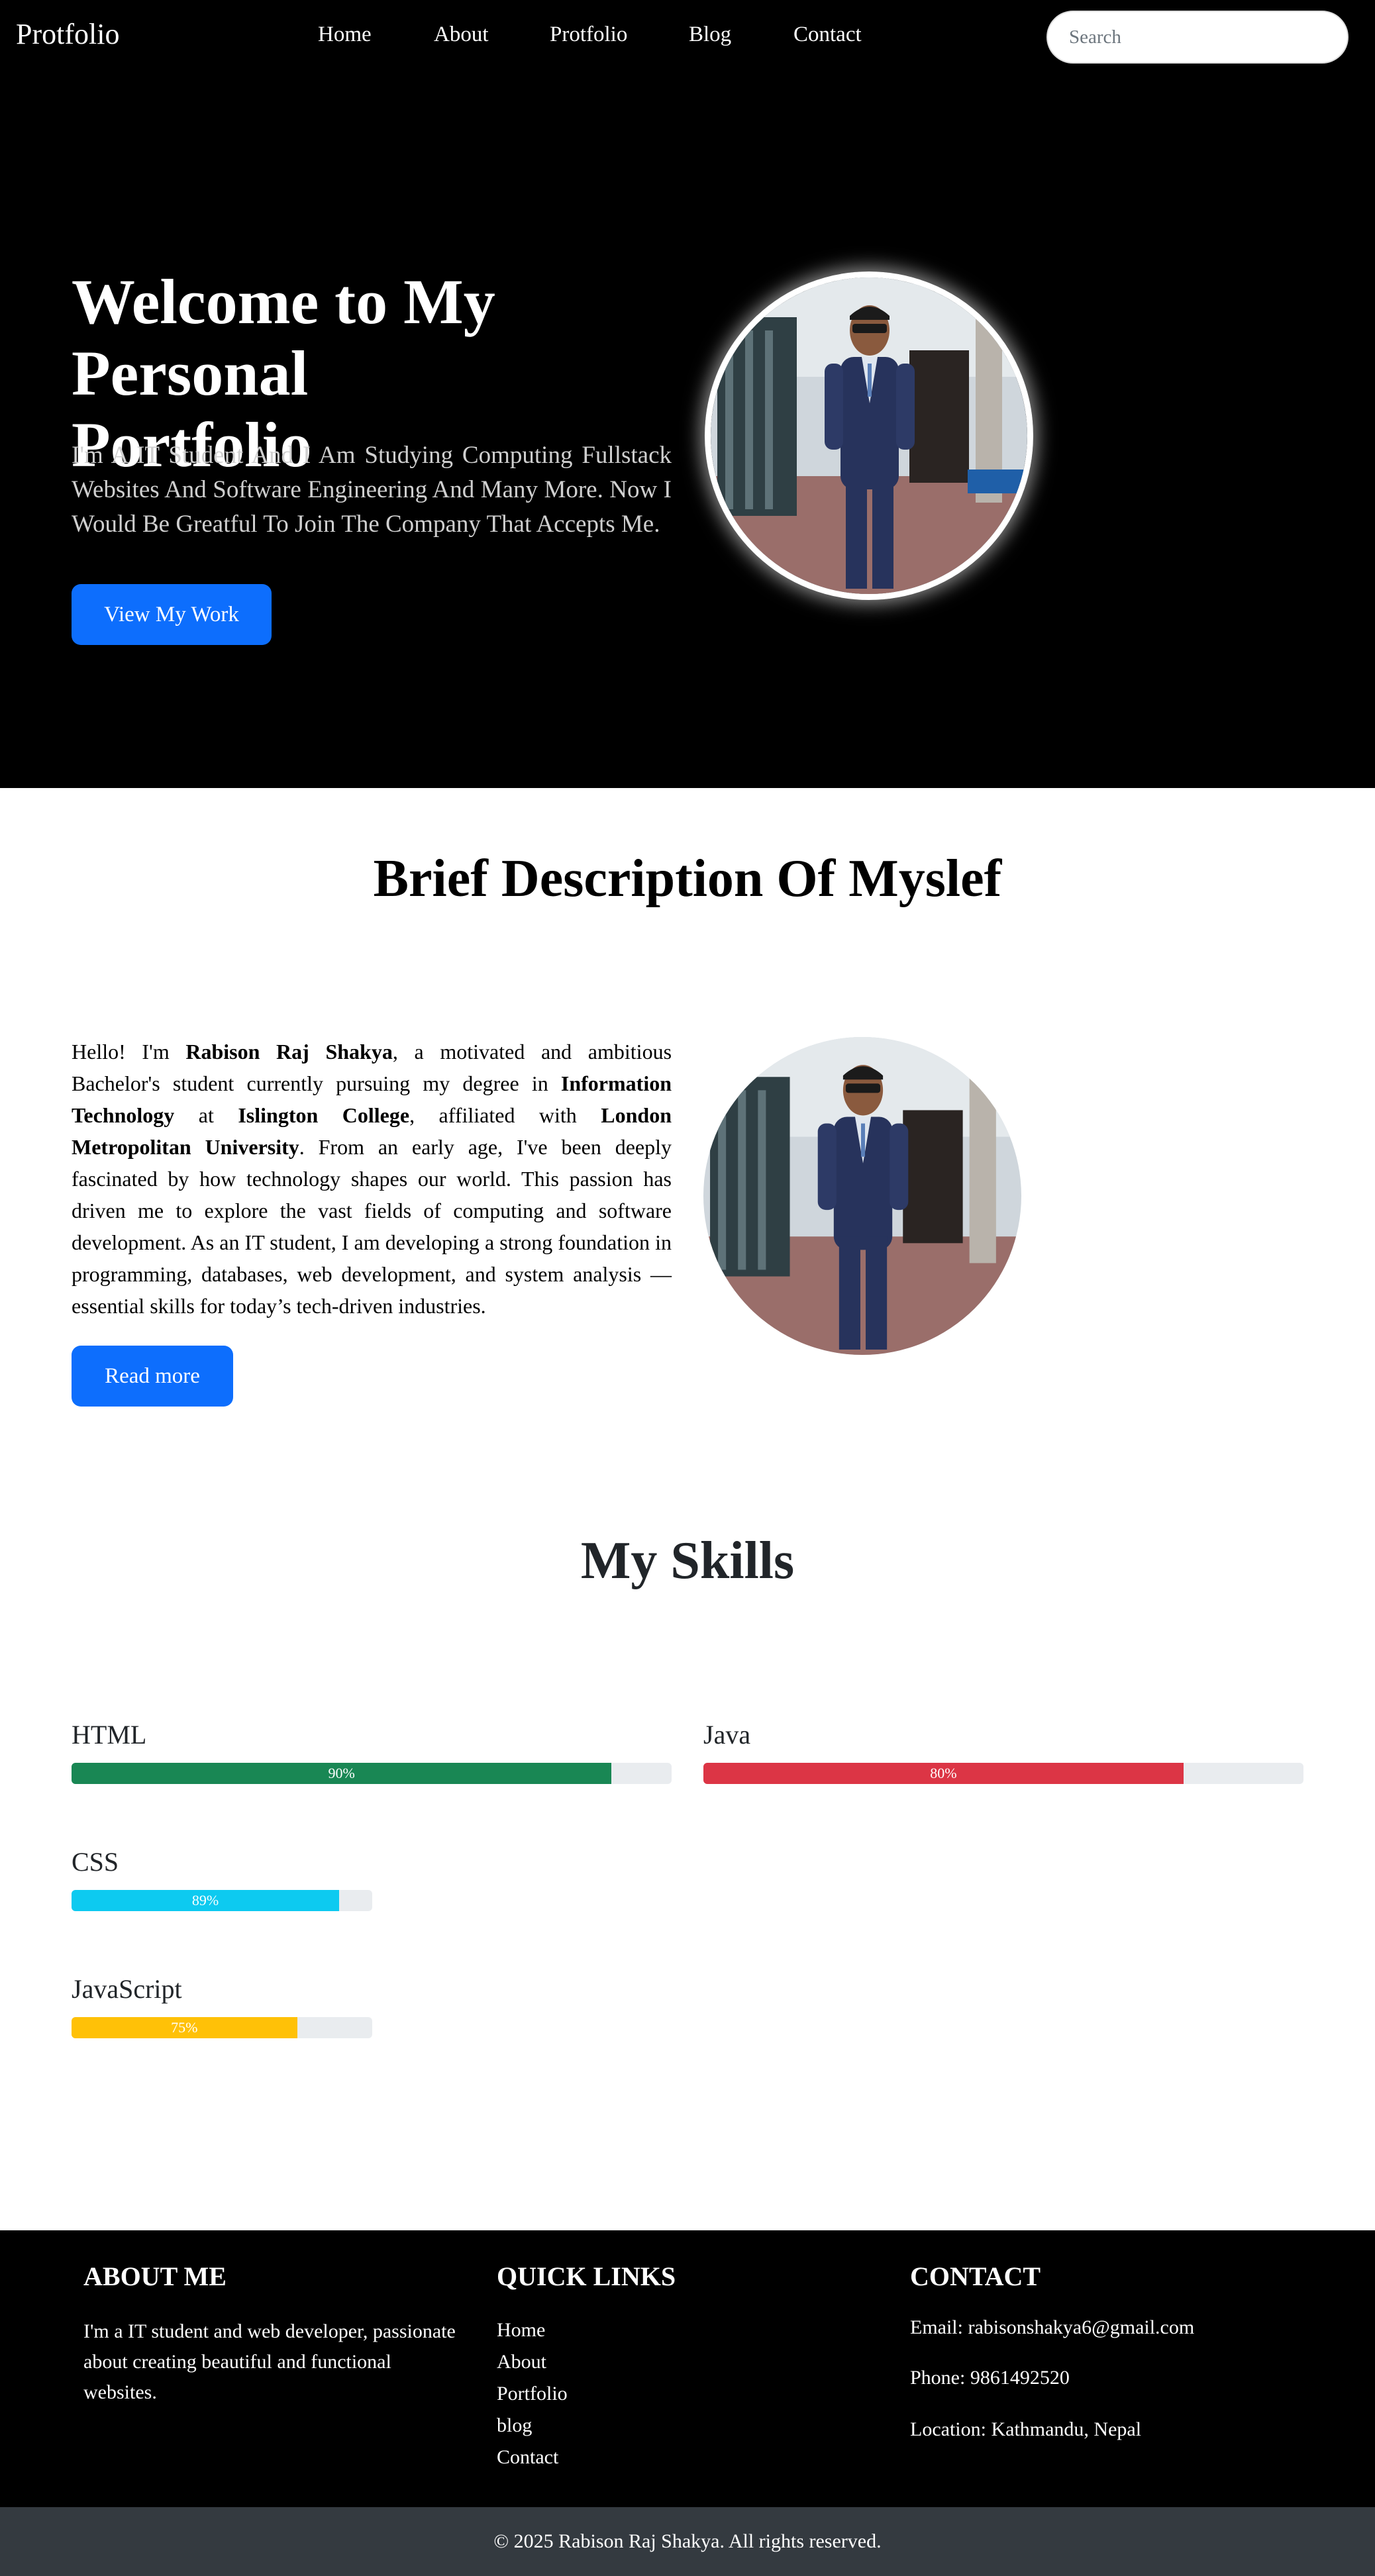 Image resolution: width=1375 pixels, height=2576 pixels. What do you see at coordinates (727, 1735) in the screenshot?
I see `skill-name-java: Java` at bounding box center [727, 1735].